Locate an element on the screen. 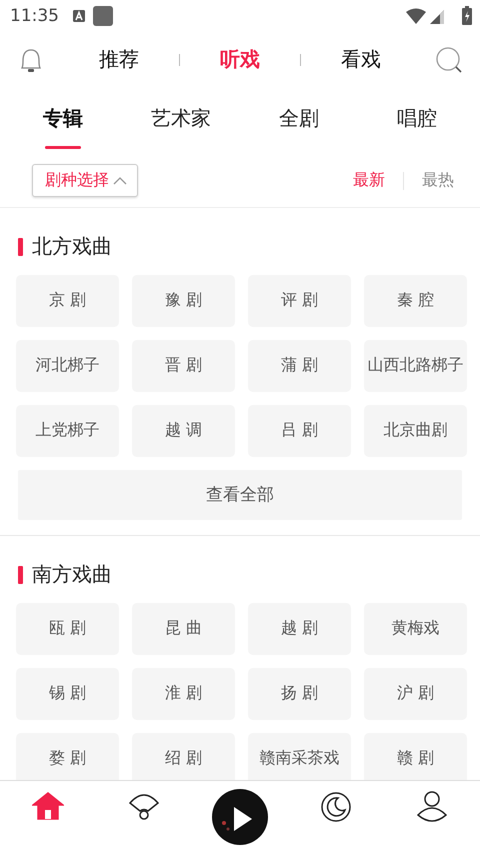 The width and height of the screenshot is (480, 853). section-title: 南方戏曲 is located at coordinates (72, 574).